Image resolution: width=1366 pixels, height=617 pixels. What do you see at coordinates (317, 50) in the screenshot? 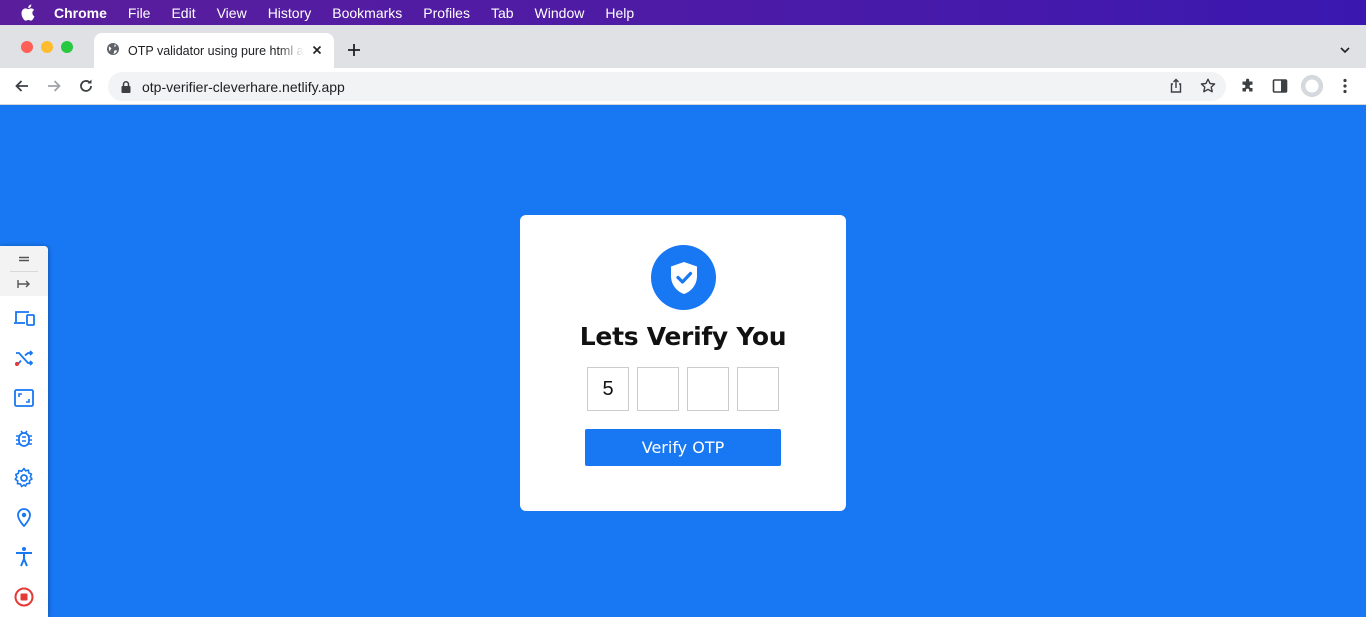
I see `tab-close-icon` at bounding box center [317, 50].